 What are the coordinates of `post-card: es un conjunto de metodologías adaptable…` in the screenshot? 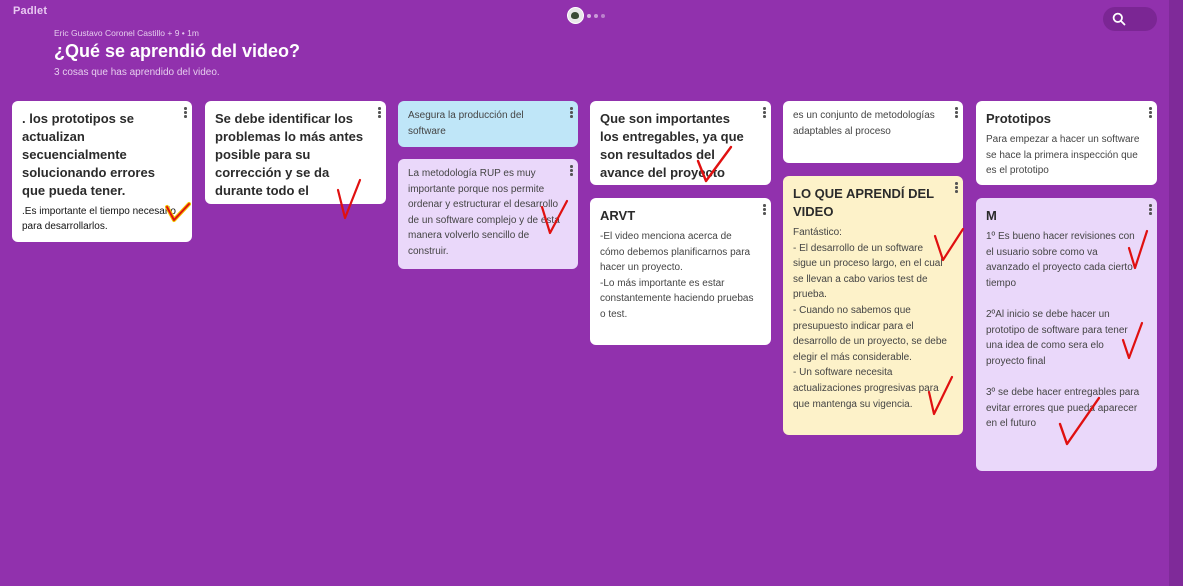 It's located at (873, 132).